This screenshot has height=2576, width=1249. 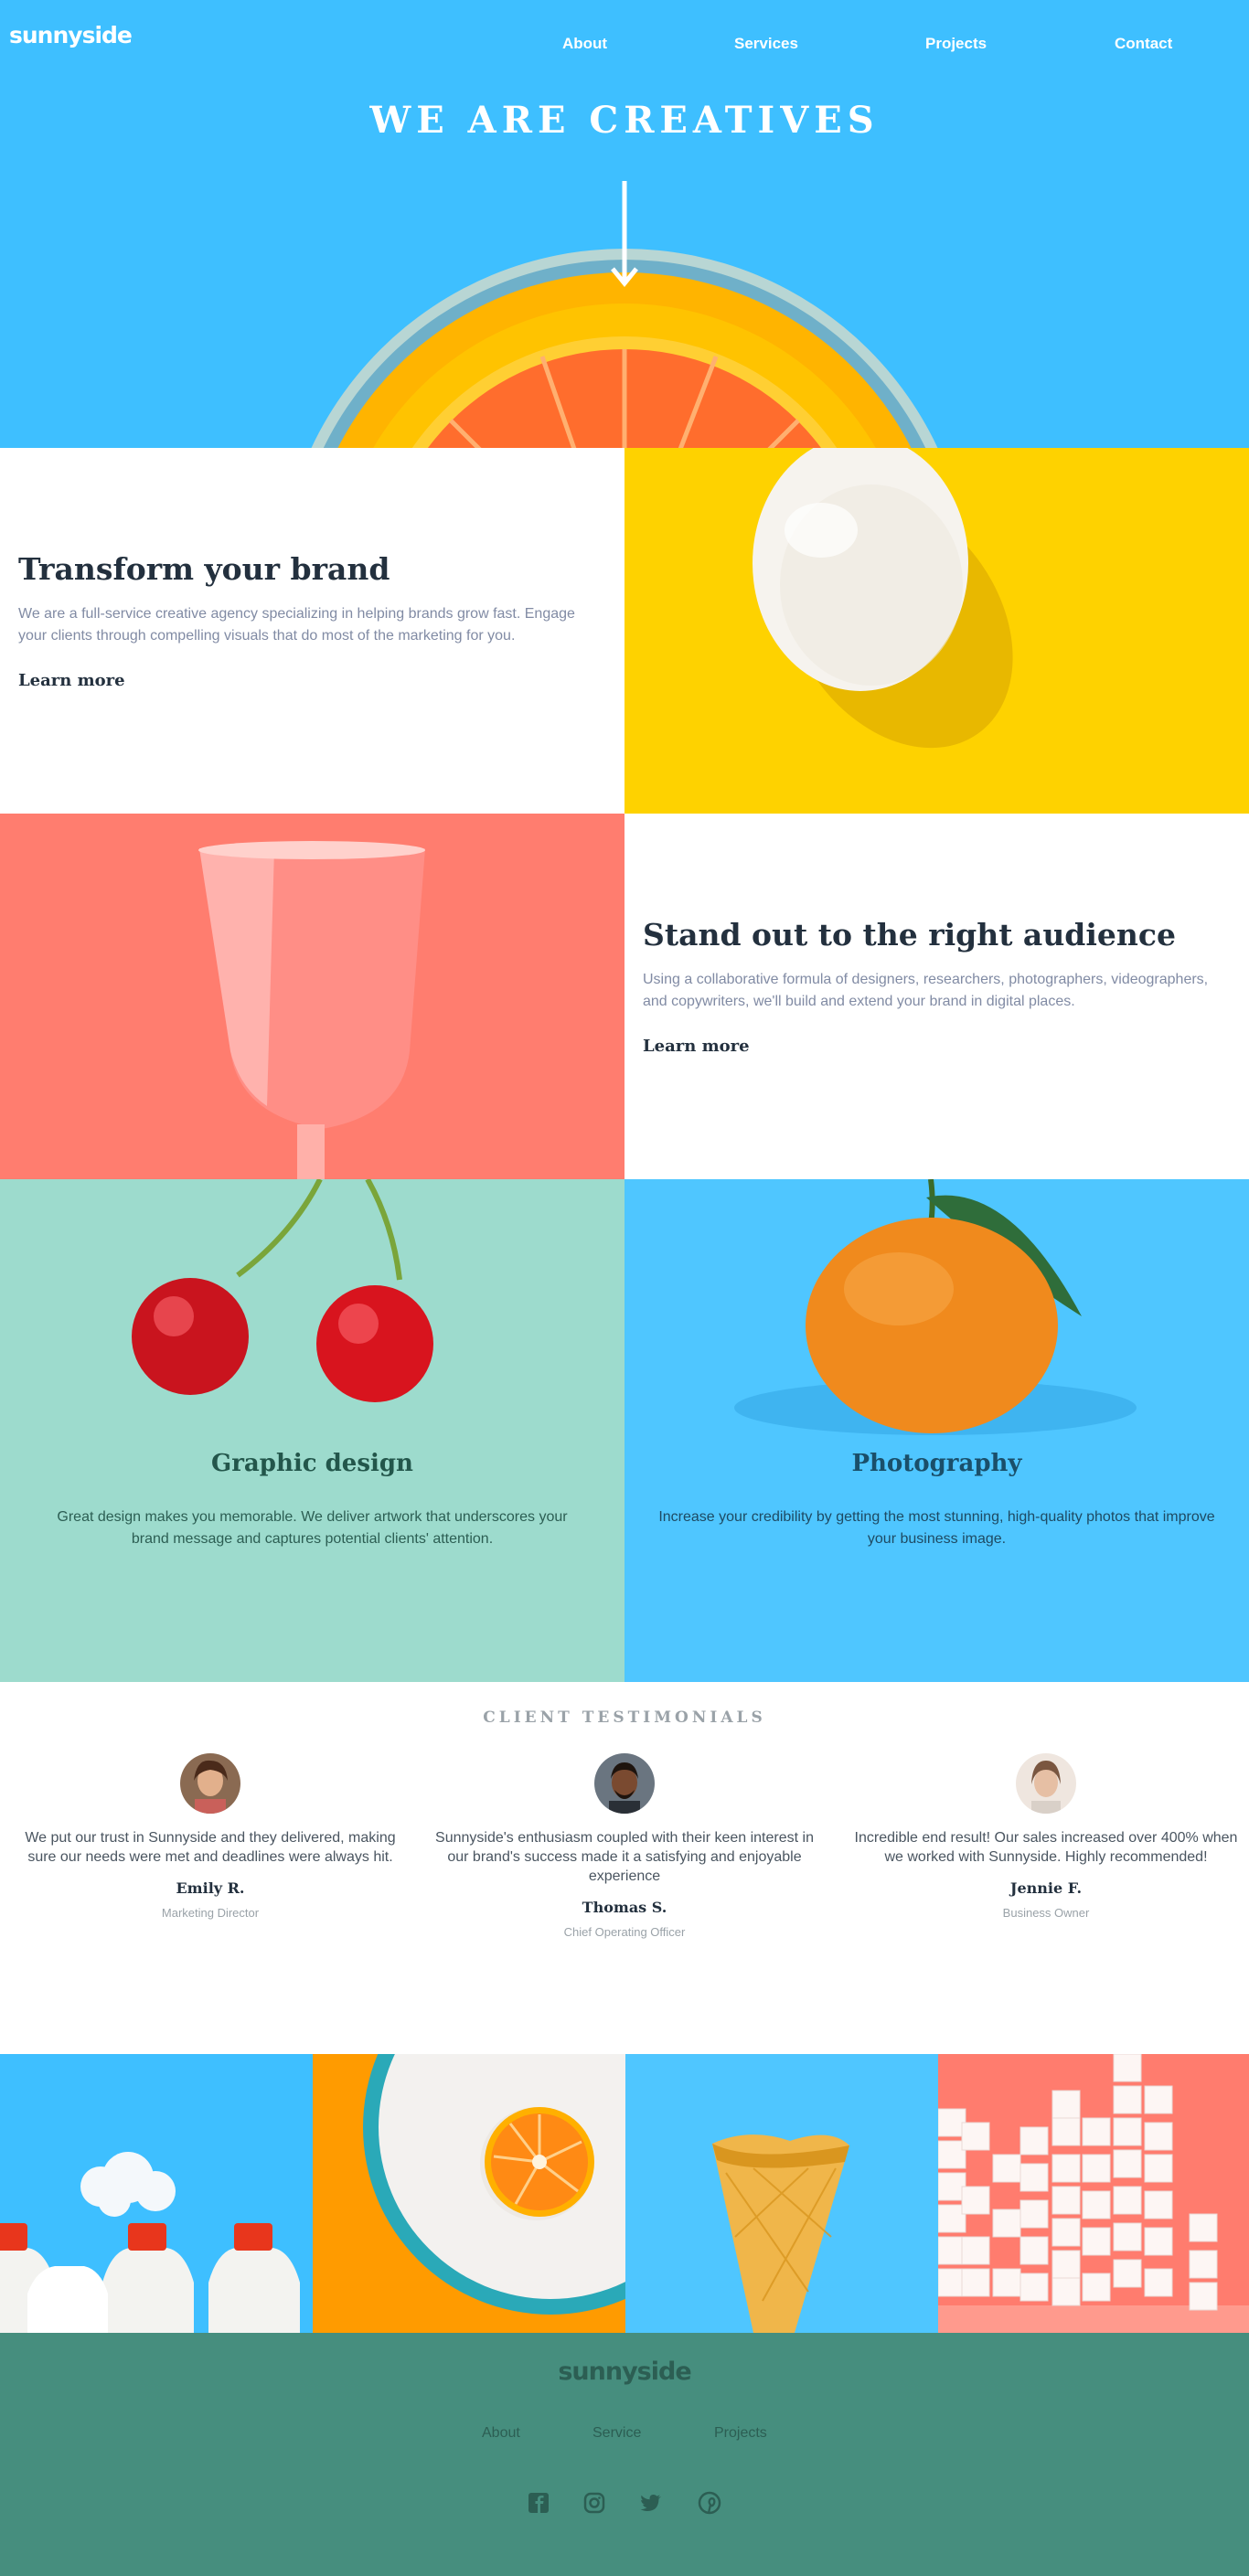 What do you see at coordinates (766, 44) in the screenshot?
I see `nav-link-services: Services` at bounding box center [766, 44].